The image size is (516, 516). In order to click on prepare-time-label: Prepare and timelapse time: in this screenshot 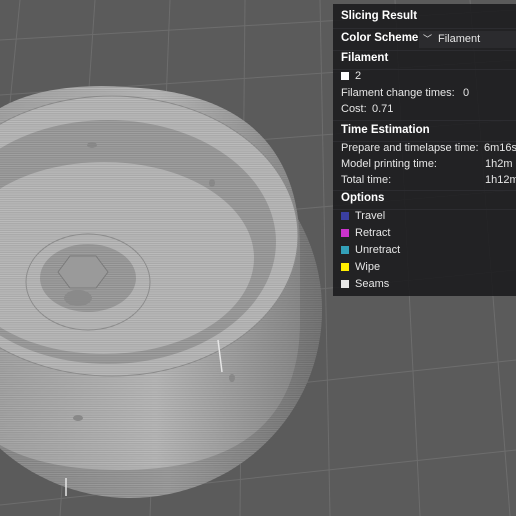, I will do `click(410, 148)`.